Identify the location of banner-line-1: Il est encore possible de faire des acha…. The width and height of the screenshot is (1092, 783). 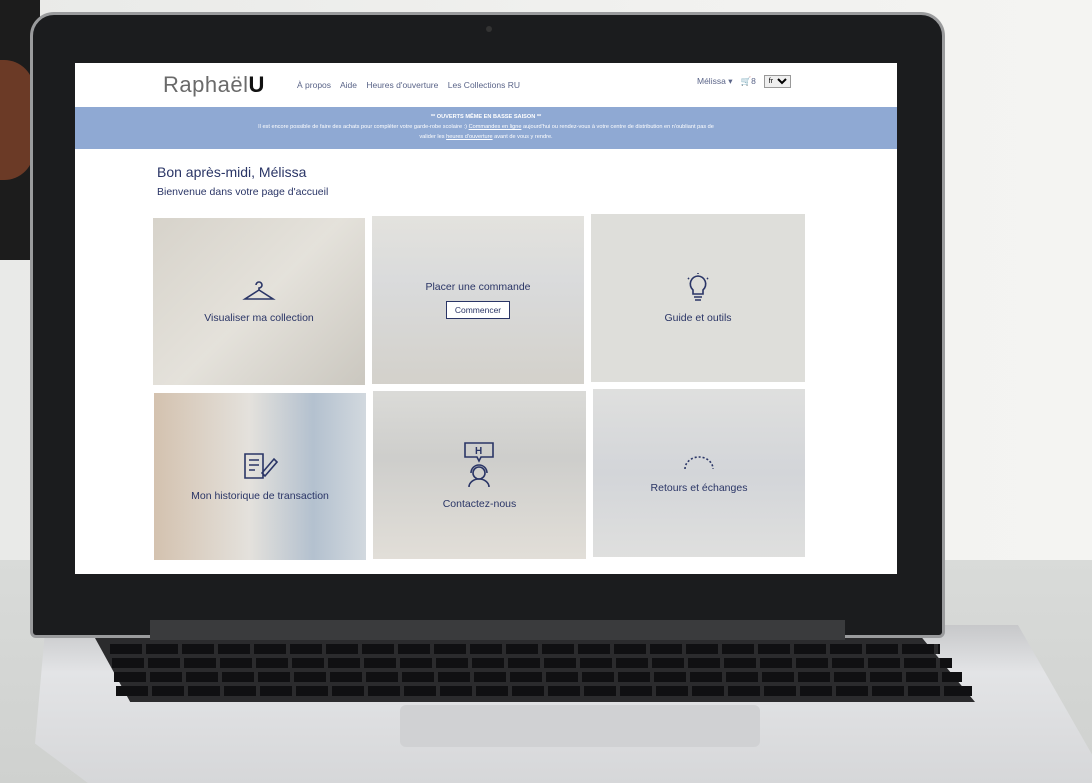
(486, 127).